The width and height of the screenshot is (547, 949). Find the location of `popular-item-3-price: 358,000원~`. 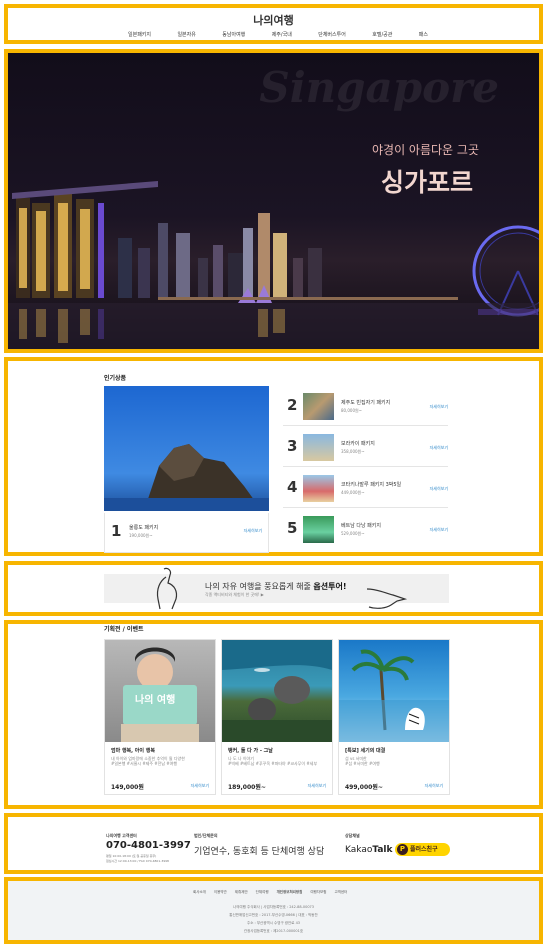

popular-item-3-price: 358,000원~ is located at coordinates (353, 451).